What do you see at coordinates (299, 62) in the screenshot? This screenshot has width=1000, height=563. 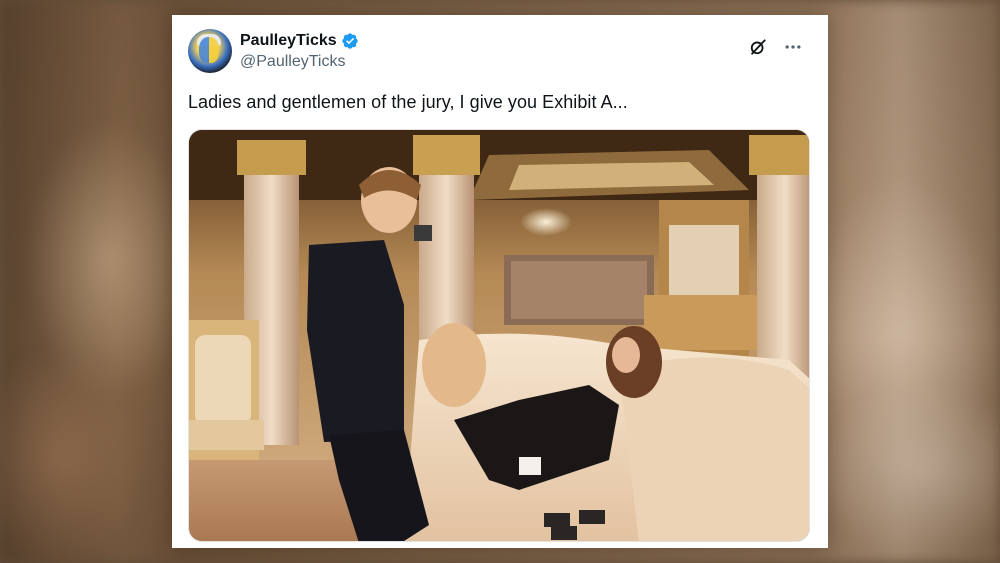 I see `author-handle: @PaulleyTicks` at bounding box center [299, 62].